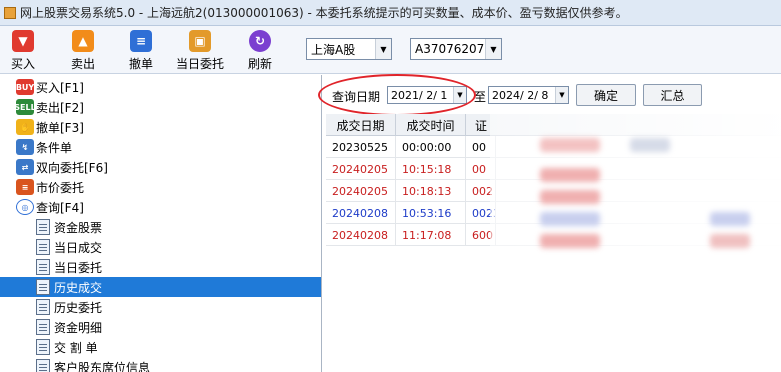  Describe the element at coordinates (69, 267) in the screenshot. I see `tree-subitem-today-orders: 当日委托` at that location.